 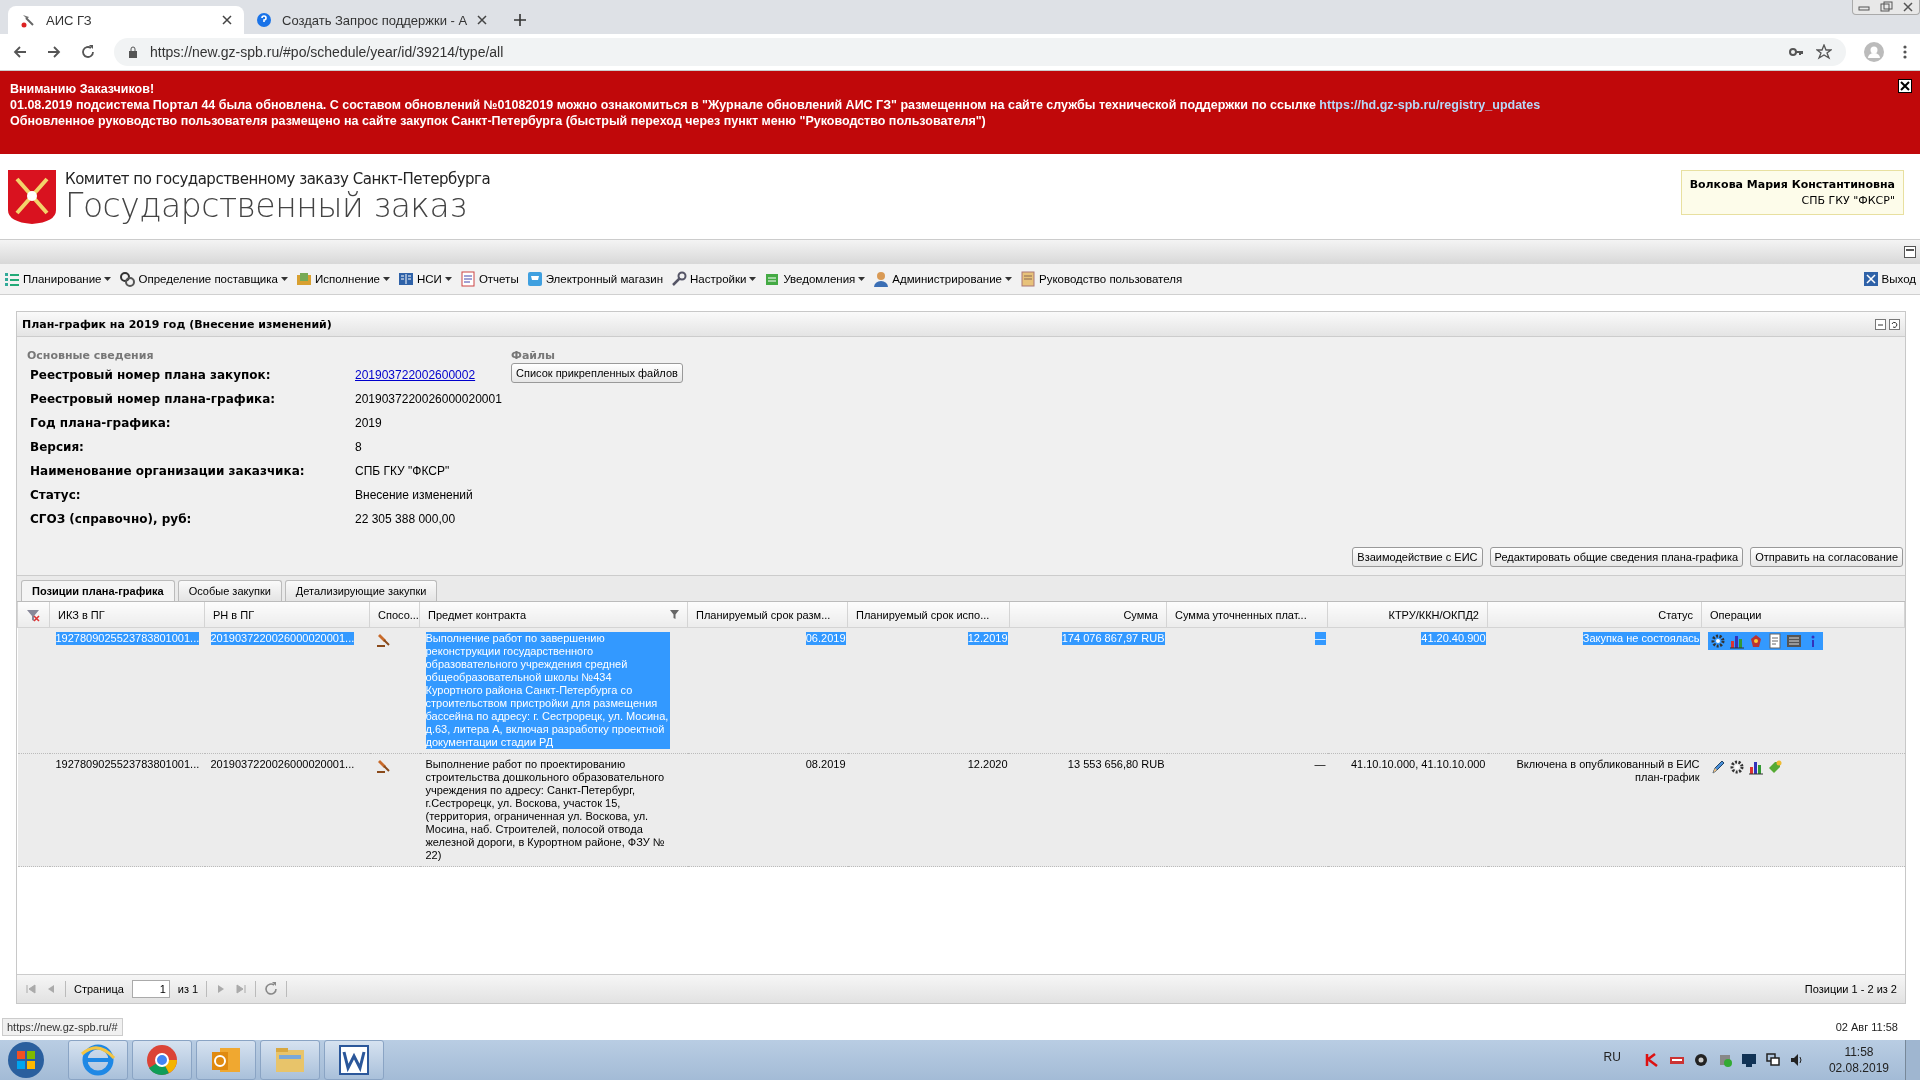 What do you see at coordinates (1607, 771) in the screenshot?
I see `table-cell-text: Включена в опубликованный в ЕИС план-график` at bounding box center [1607, 771].